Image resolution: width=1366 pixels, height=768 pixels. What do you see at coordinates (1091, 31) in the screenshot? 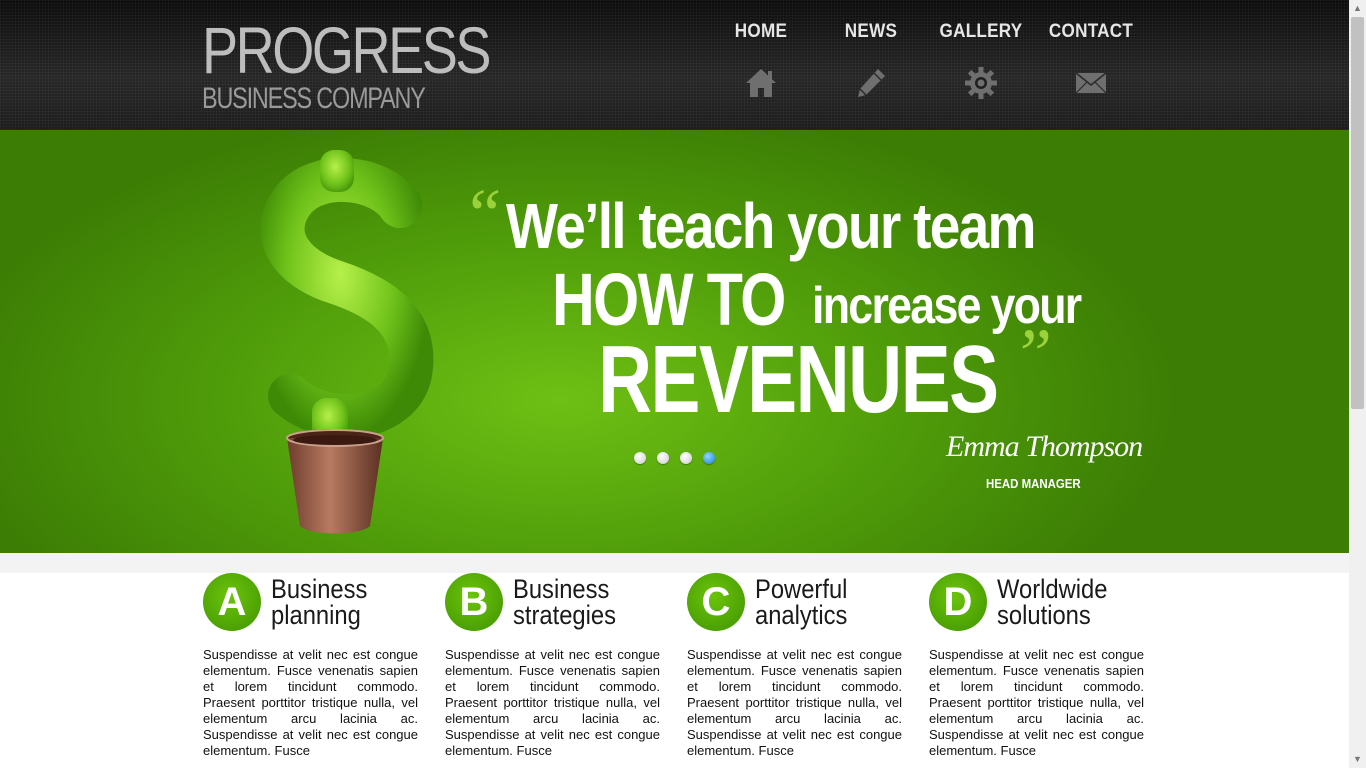
I see `nav-label-contact: CONTACT` at bounding box center [1091, 31].